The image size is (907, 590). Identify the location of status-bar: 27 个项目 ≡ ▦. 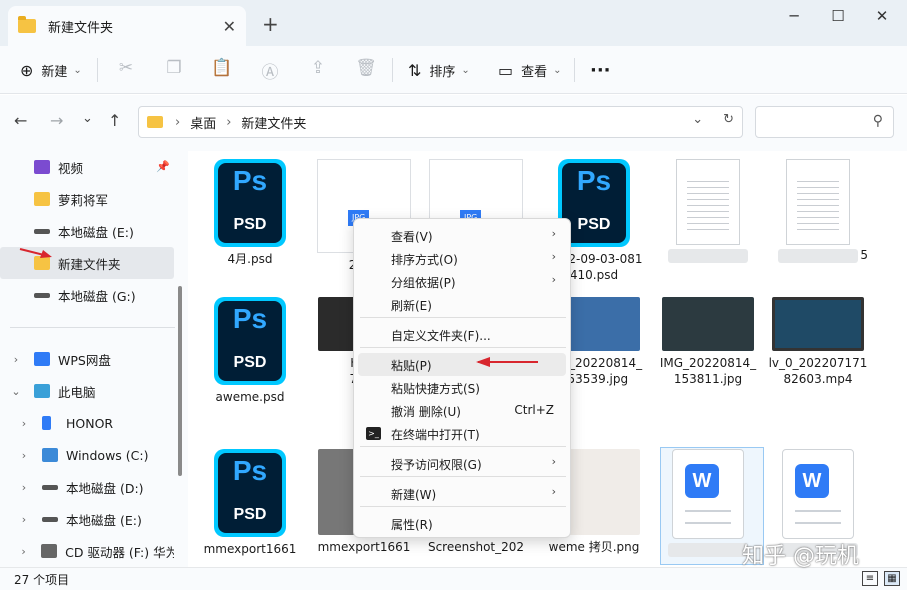
(453, 578).